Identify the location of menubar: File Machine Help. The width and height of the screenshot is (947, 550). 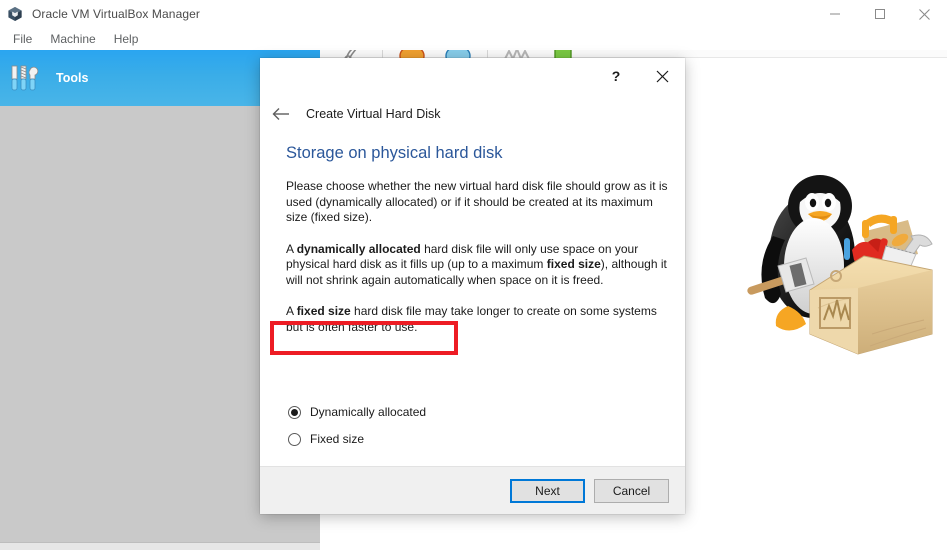
(473, 39).